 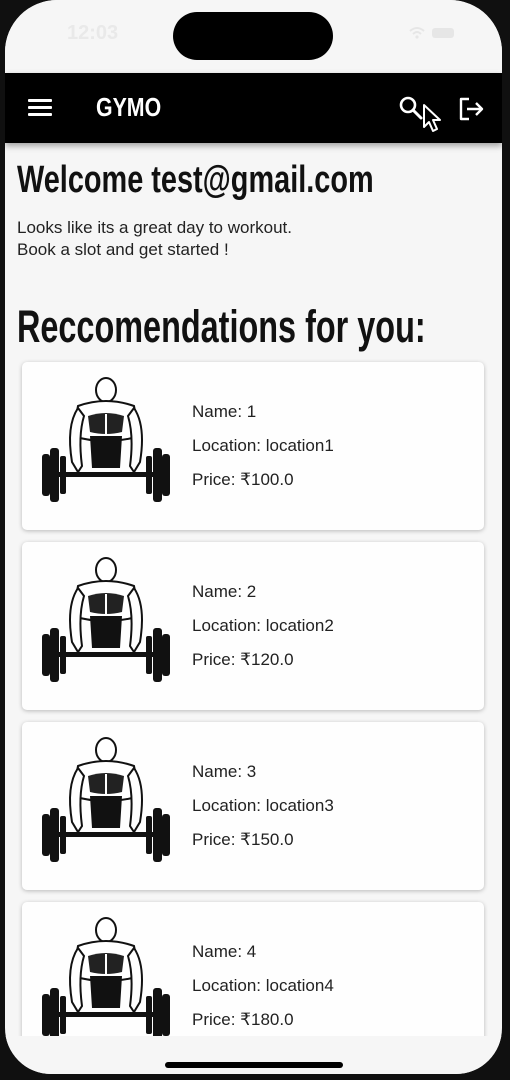 I want to click on gym-location: Location: location4, so click(x=263, y=985).